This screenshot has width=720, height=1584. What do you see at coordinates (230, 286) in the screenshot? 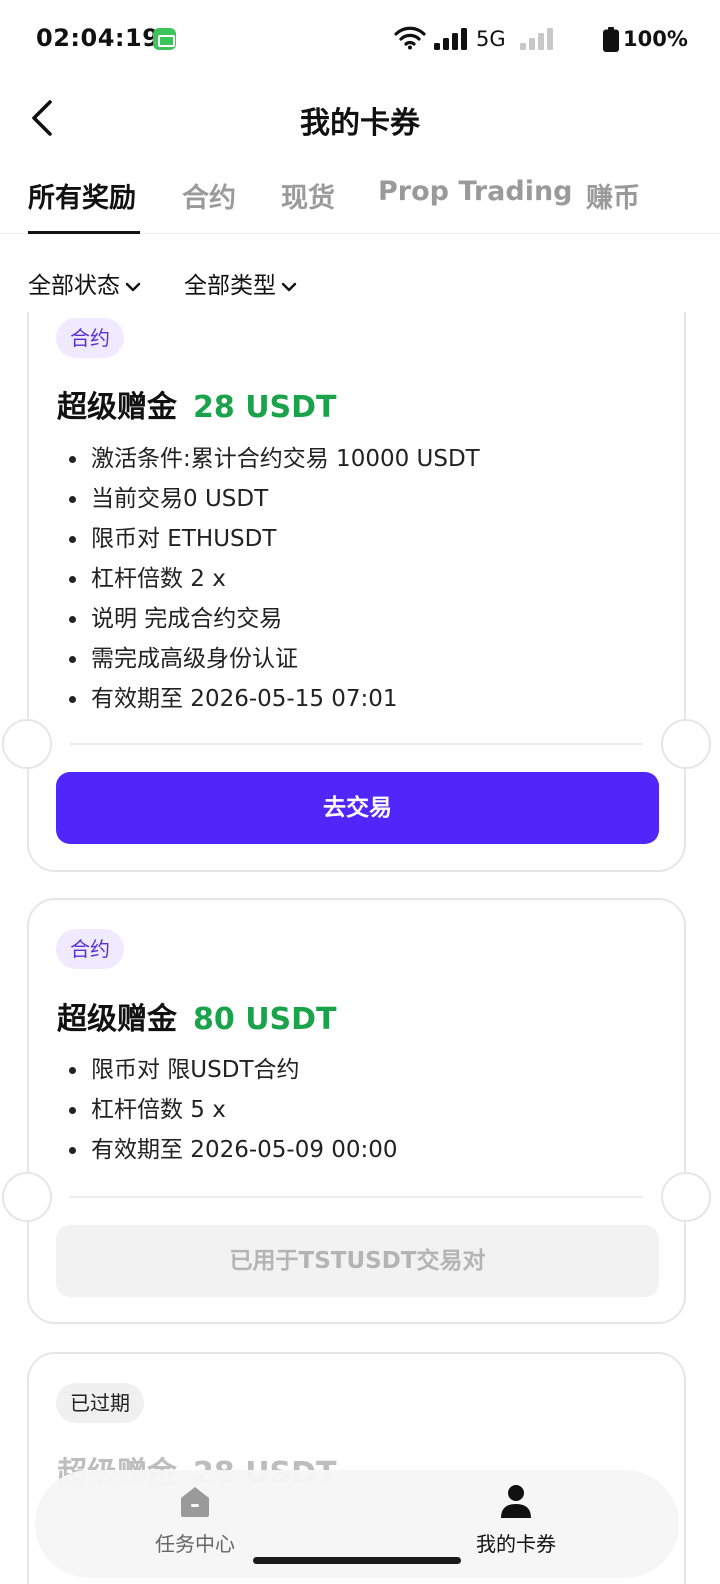
I see `type-filter-label: 全部类型` at bounding box center [230, 286].